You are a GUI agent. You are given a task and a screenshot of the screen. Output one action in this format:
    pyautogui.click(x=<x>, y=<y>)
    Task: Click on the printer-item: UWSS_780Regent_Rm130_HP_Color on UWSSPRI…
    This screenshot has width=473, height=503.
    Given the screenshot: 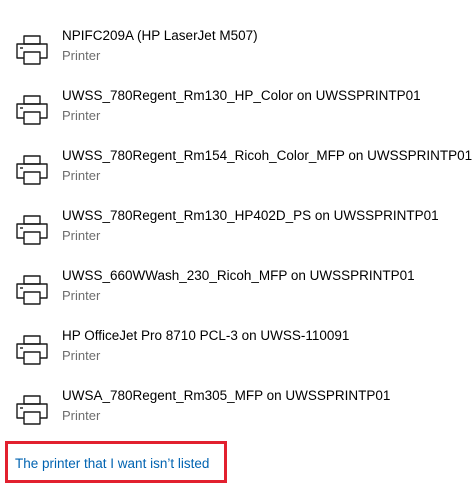 What is the action you would take?
    pyautogui.click(x=230, y=110)
    